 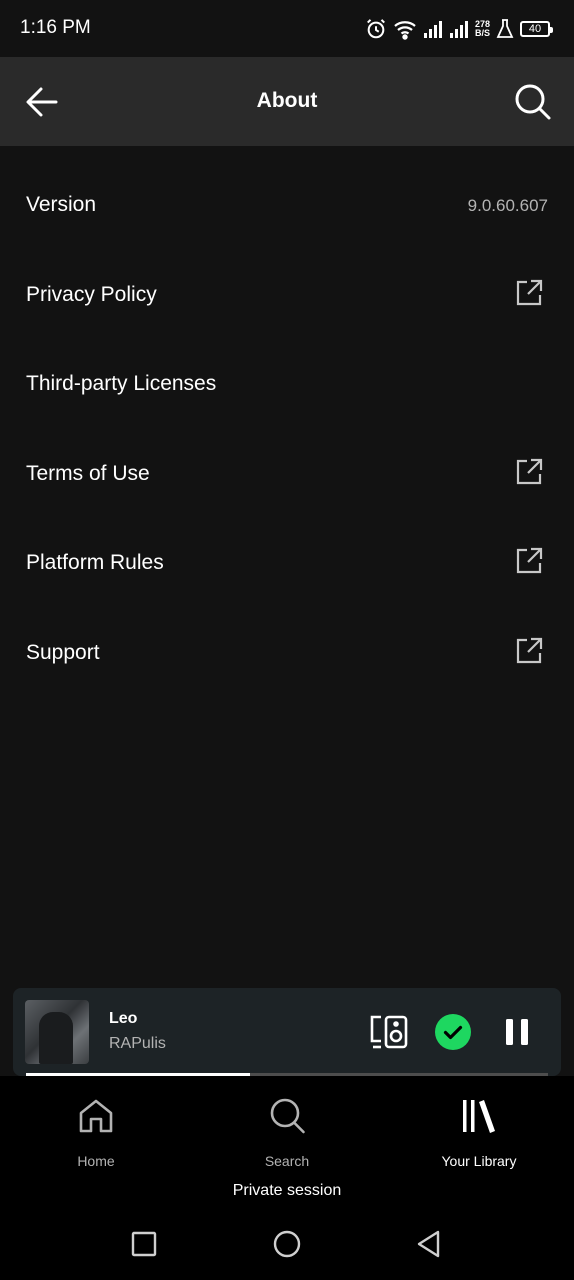 I want to click on third-party-licenses-label: Third-party Licenses, so click(x=121, y=383).